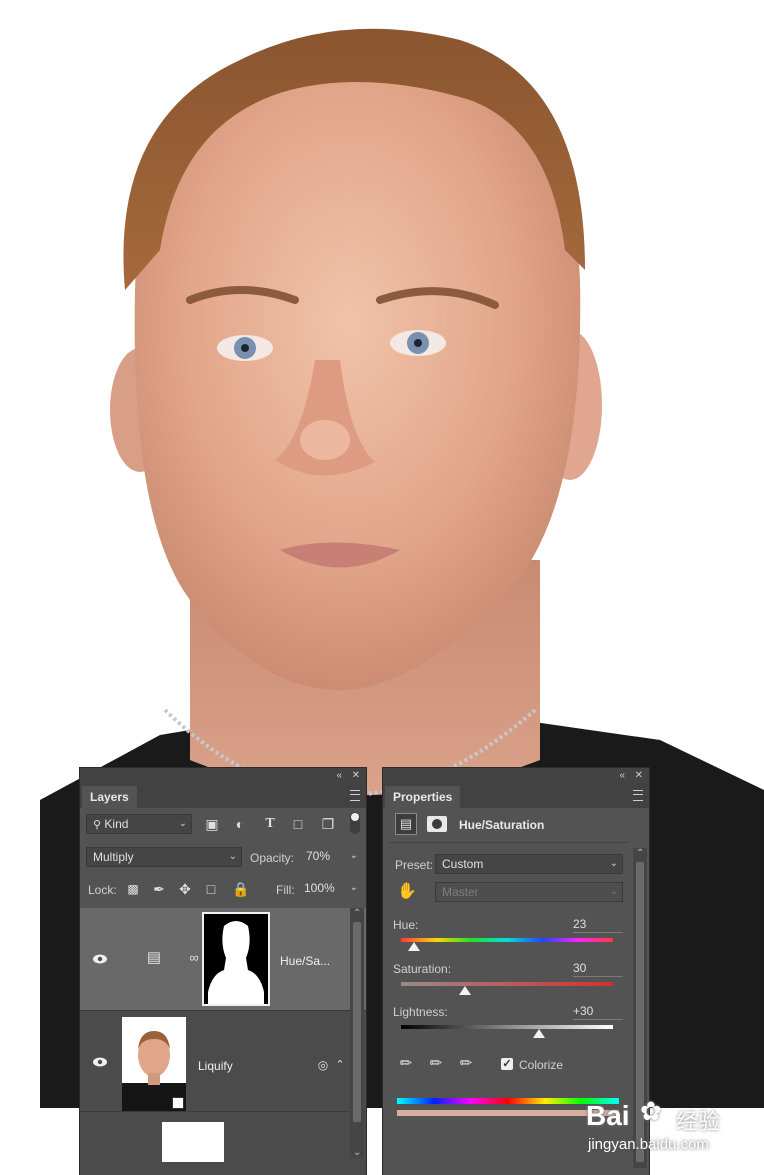  What do you see at coordinates (464, 990) in the screenshot?
I see `saturation-slider-thumb` at bounding box center [464, 990].